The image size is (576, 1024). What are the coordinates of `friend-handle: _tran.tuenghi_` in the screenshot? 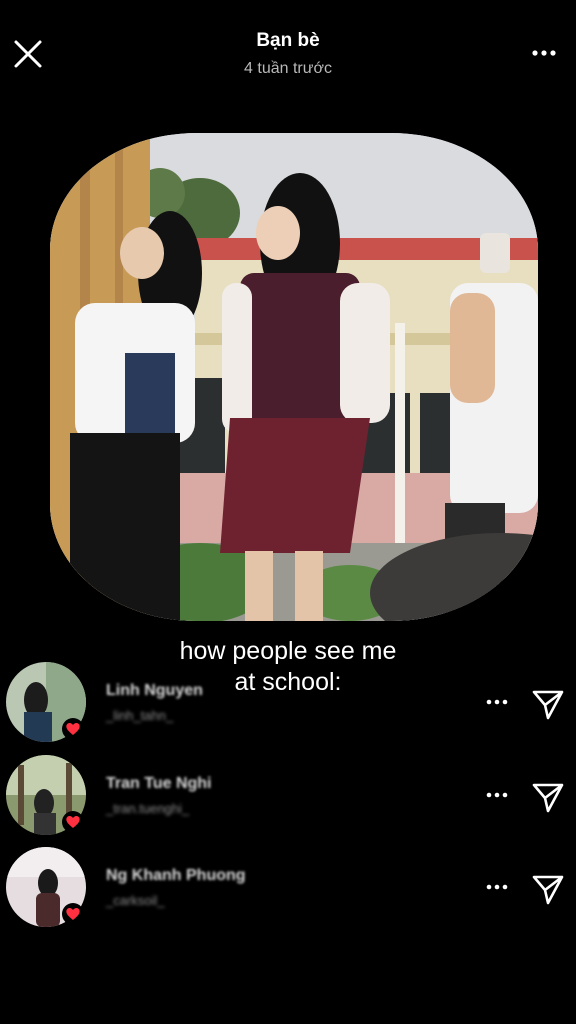 It's located at (148, 808).